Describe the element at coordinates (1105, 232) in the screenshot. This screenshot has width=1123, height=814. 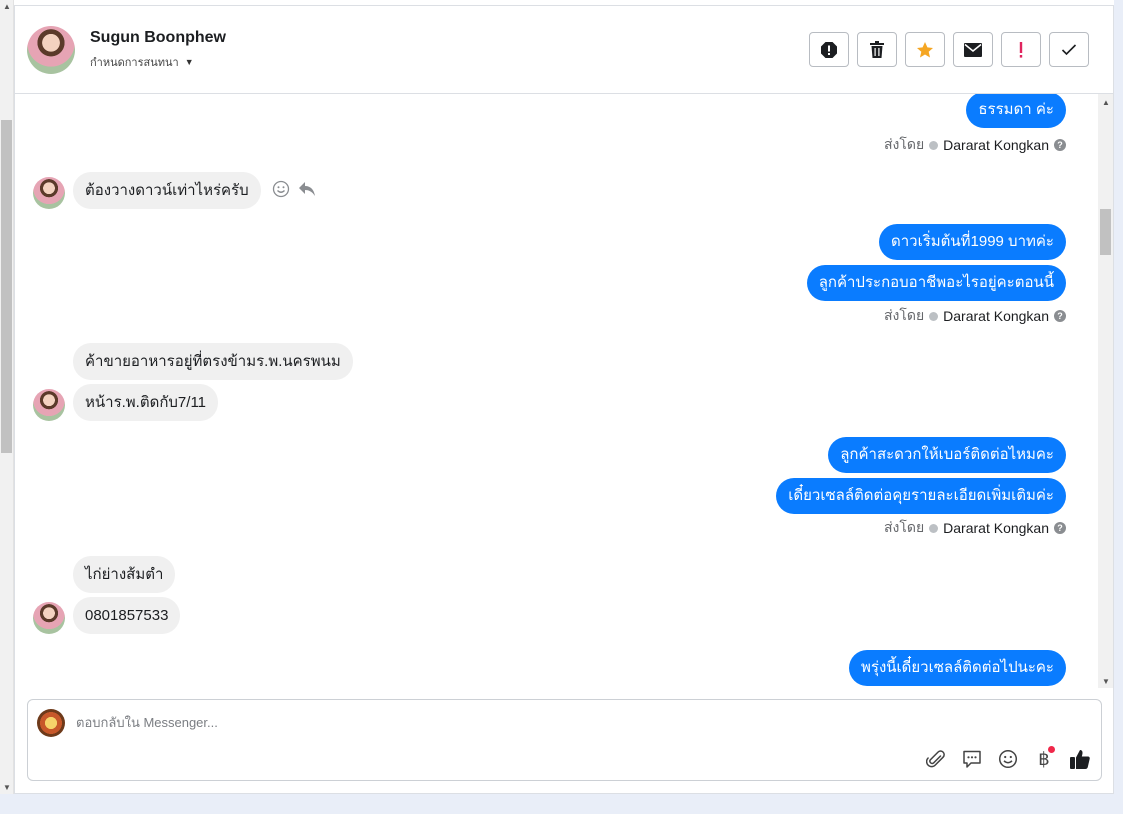
I see `message-list-scrollbar-thumb` at that location.